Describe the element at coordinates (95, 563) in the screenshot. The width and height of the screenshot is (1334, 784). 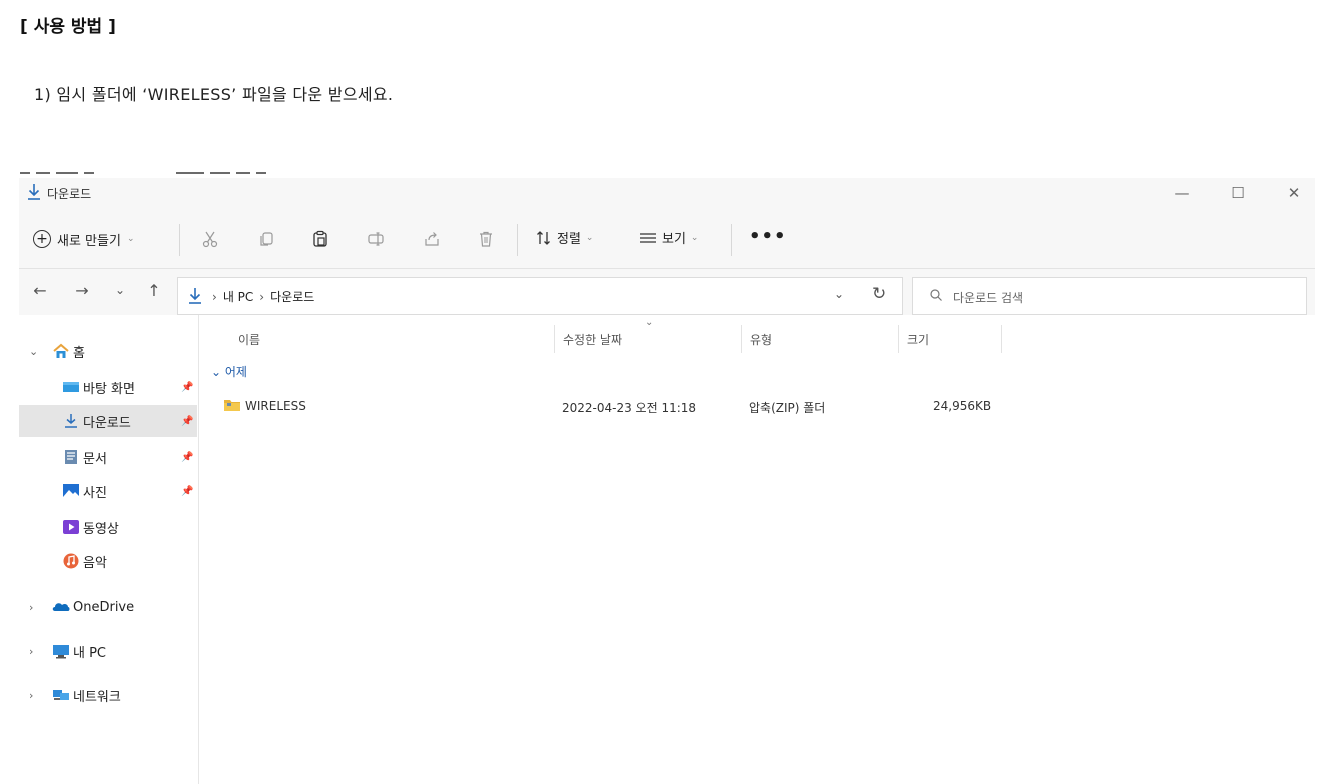
I see `sidebar-item-label: 음악` at that location.